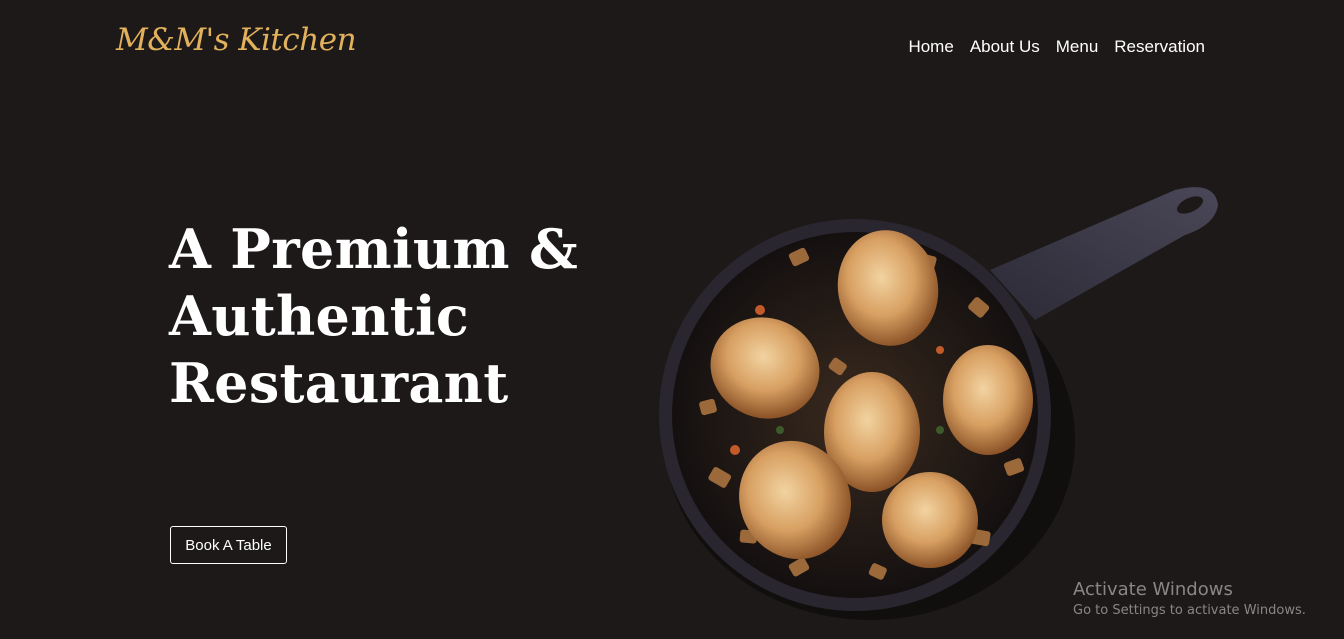  Describe the element at coordinates (236, 40) in the screenshot. I see `brand-logo: M&M's Kitchen` at that location.